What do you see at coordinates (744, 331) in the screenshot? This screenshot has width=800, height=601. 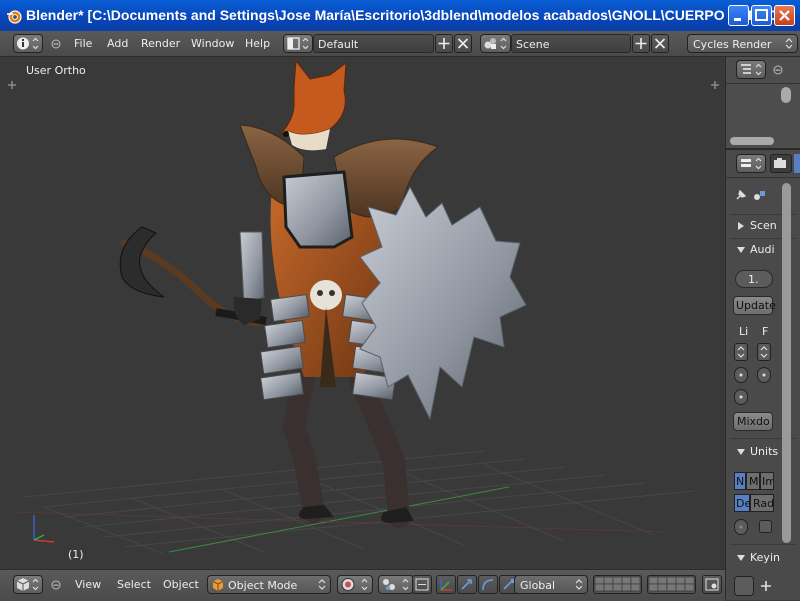 I see `column-label-li: Li` at bounding box center [744, 331].